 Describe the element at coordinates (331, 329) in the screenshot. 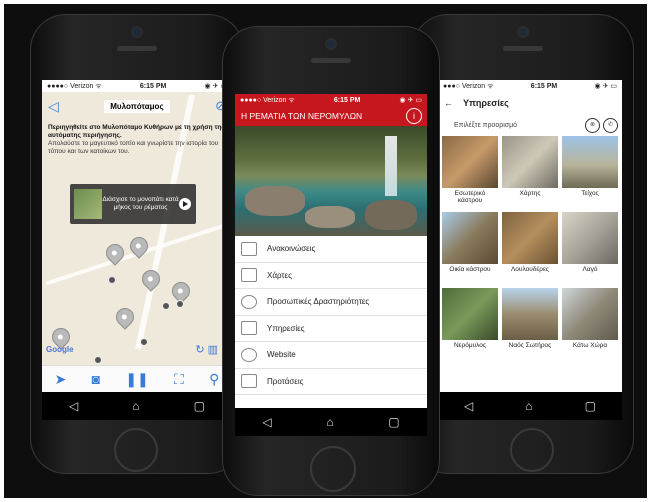

I see `menu-item-services: Υπηρεσίες` at that location.